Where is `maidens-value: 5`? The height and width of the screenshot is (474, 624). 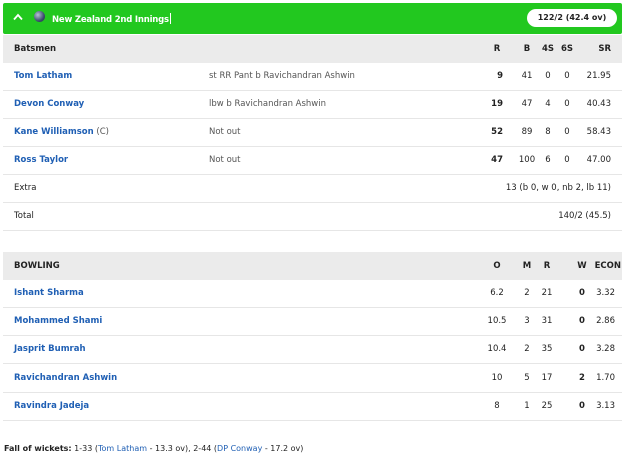 maidens-value: 5 is located at coordinates (527, 378).